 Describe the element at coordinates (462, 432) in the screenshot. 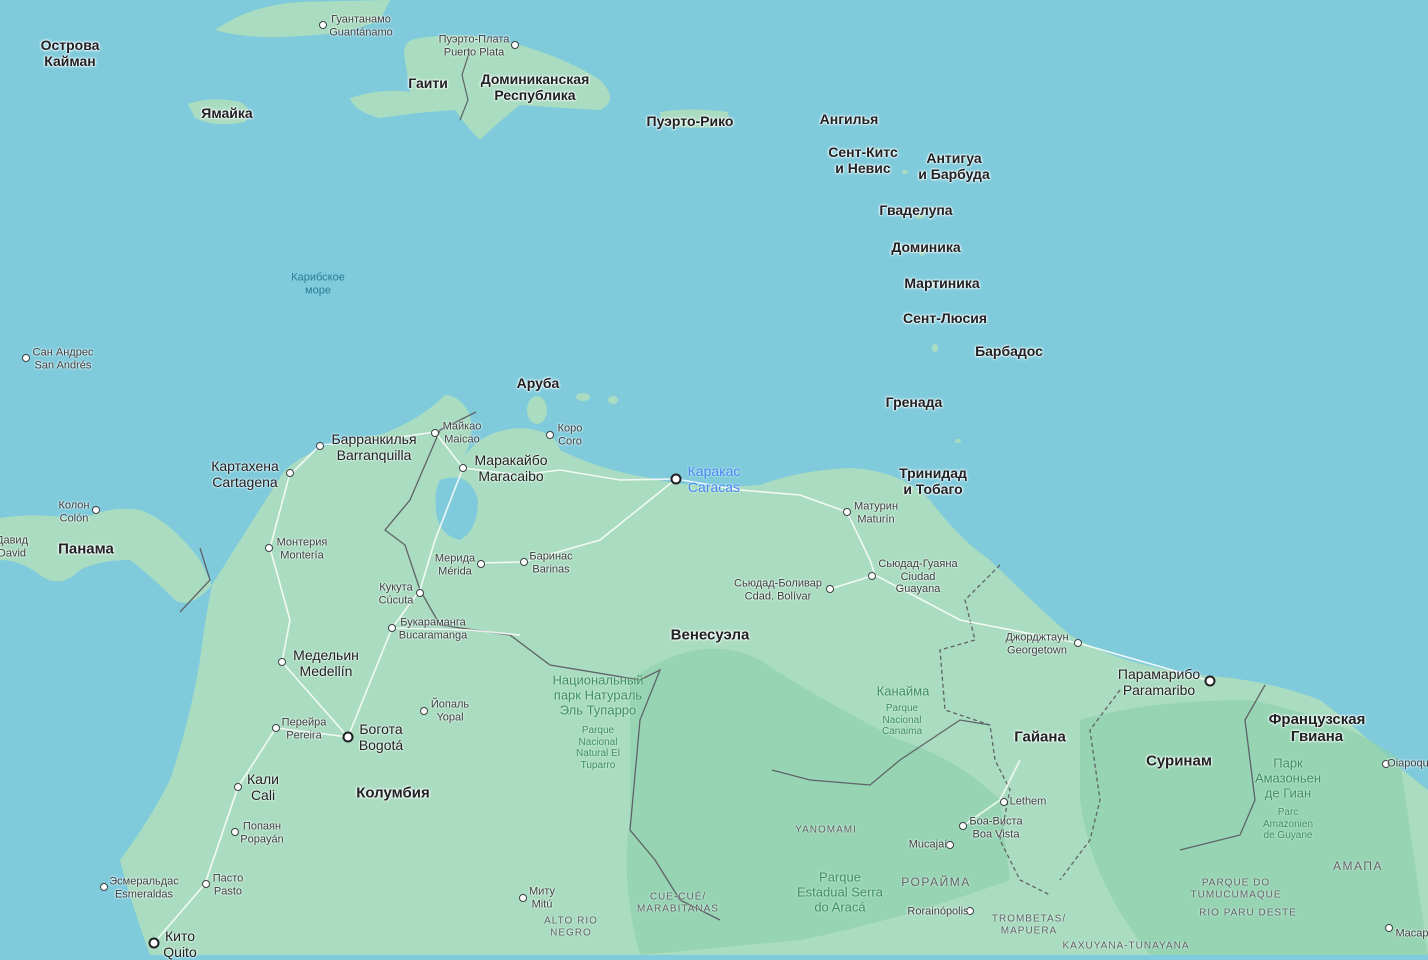

I see `label-maicao: Майкао Maicao` at that location.